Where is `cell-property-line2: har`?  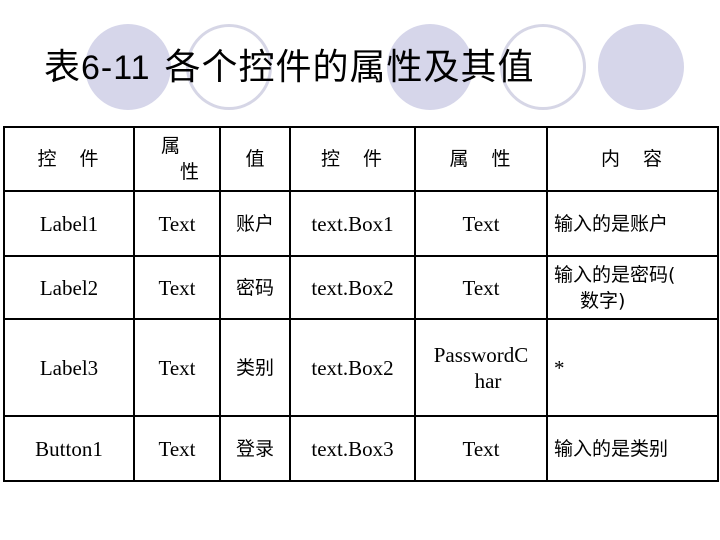
cell-property-line2: har is located at coordinates (488, 380).